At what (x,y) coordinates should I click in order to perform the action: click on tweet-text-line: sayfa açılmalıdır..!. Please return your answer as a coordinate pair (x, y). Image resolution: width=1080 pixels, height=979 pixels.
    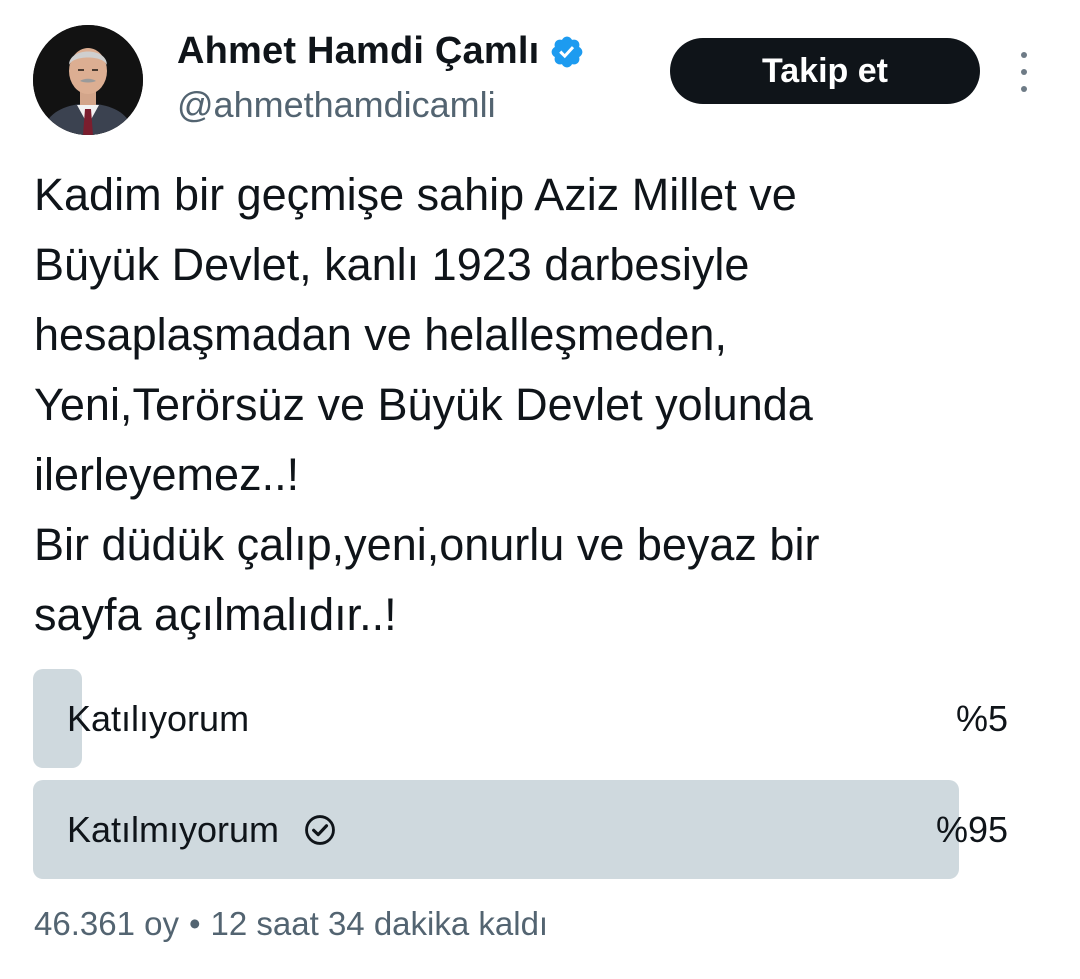
    Looking at the image, I should click on (215, 614).